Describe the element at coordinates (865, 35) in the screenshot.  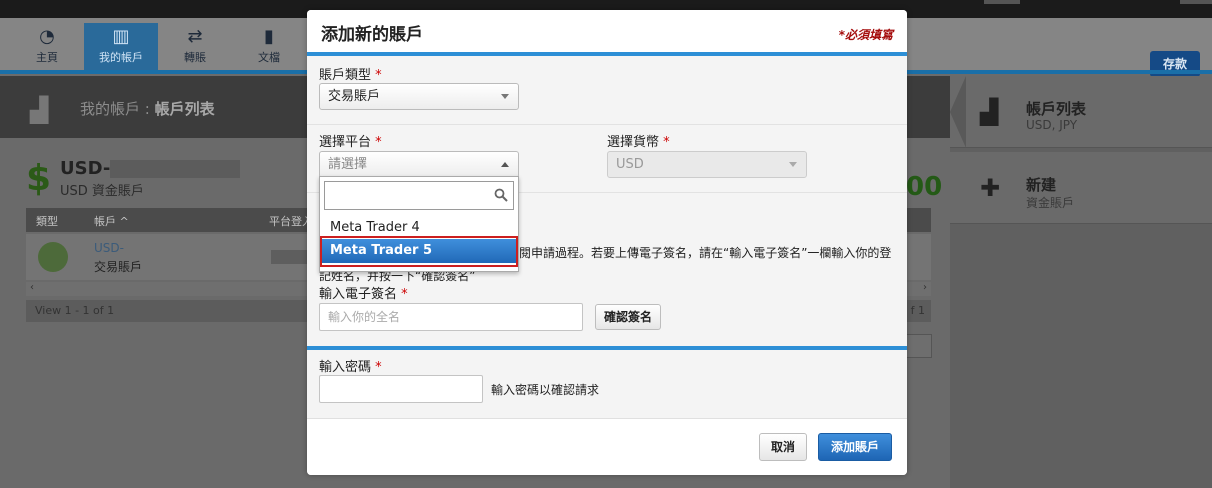
I see `required-note: *必須填寫` at that location.